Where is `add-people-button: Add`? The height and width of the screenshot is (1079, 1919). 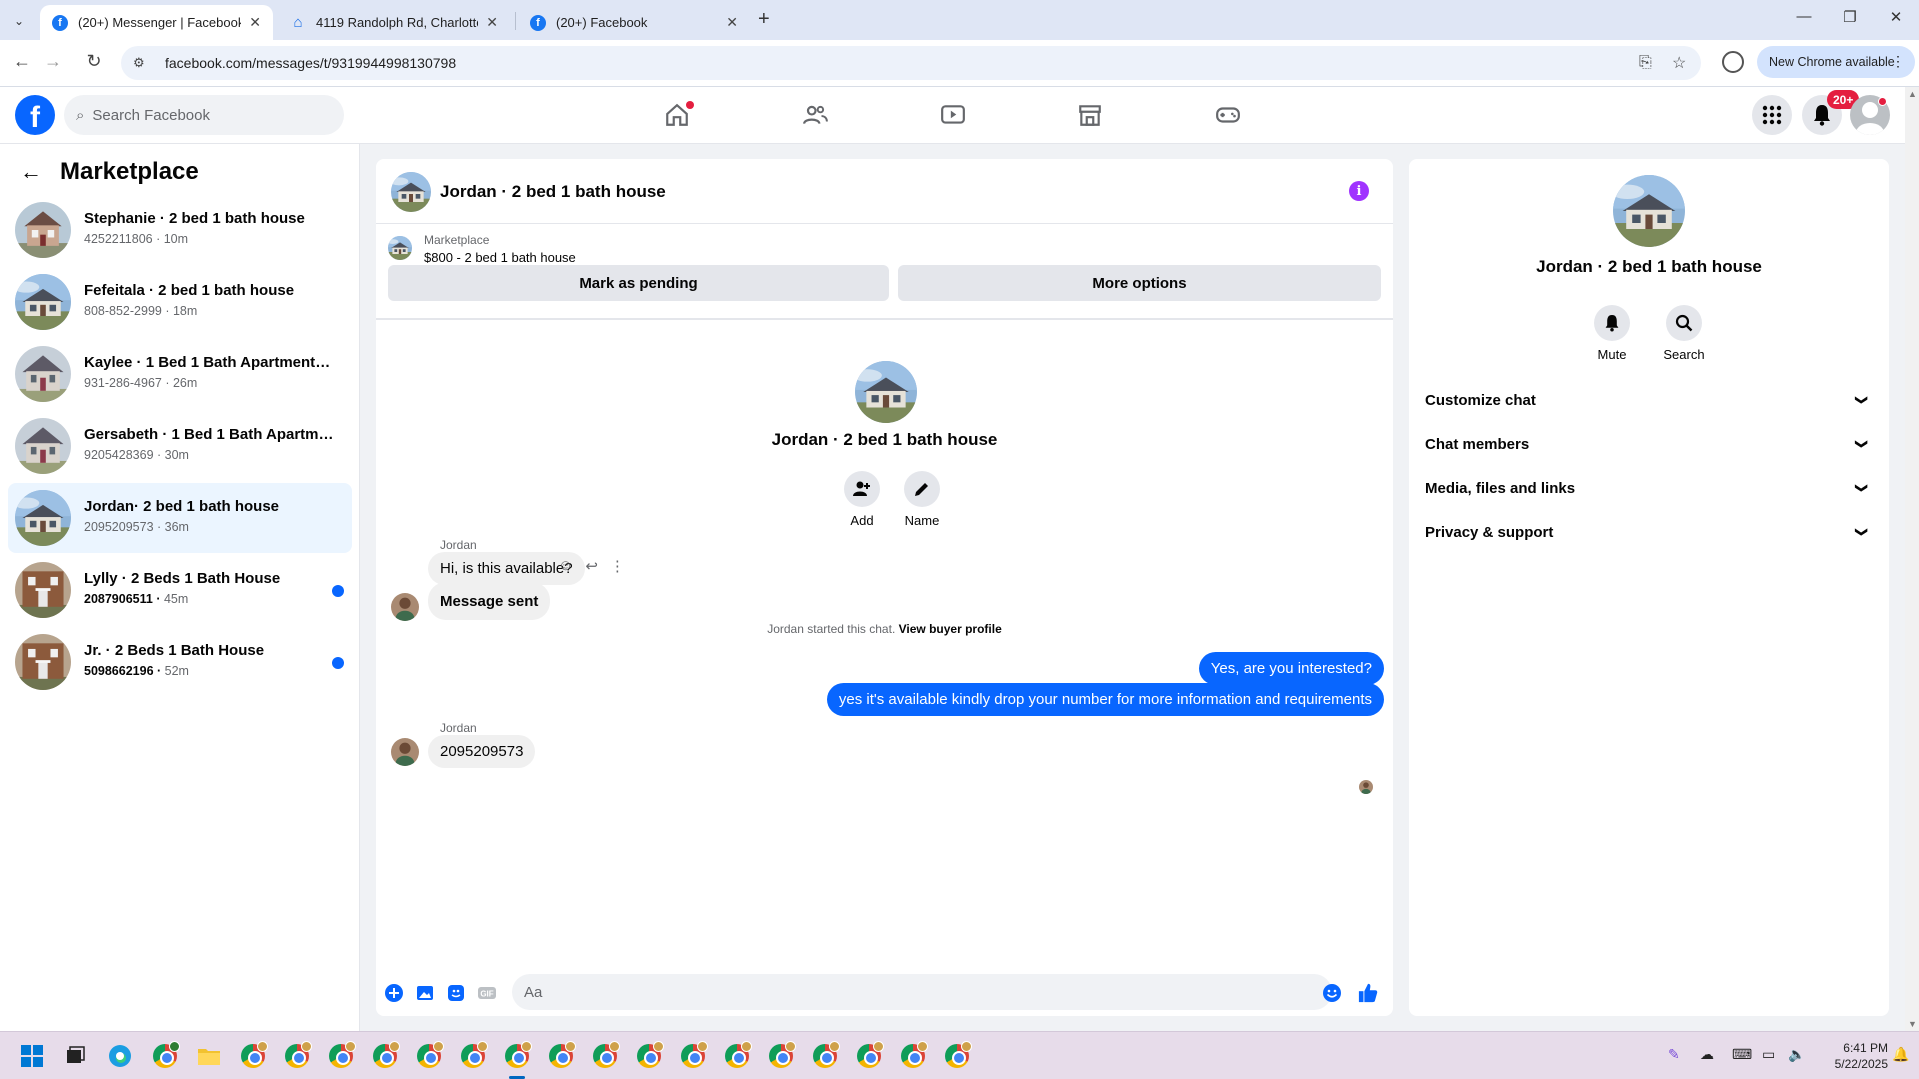 add-people-button: Add is located at coordinates (862, 499).